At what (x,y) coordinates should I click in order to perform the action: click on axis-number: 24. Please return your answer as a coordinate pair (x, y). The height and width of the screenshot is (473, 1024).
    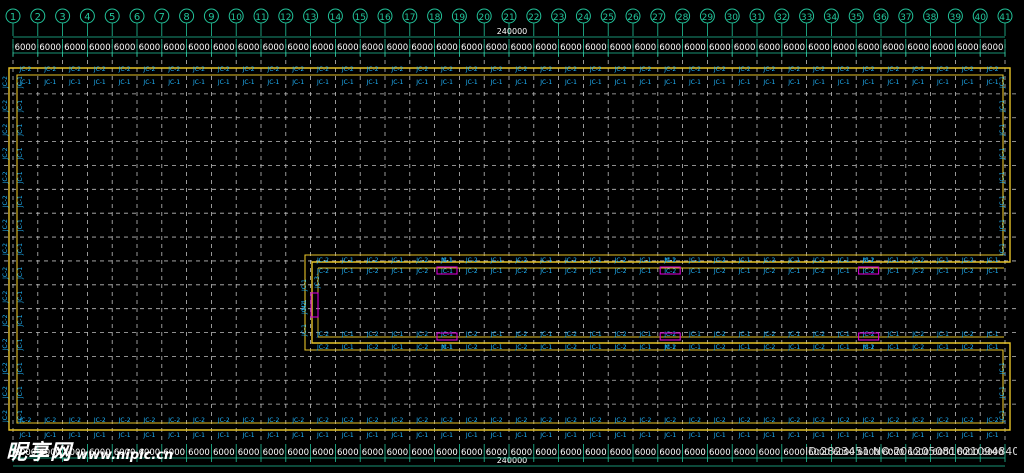
    Looking at the image, I should click on (584, 18).